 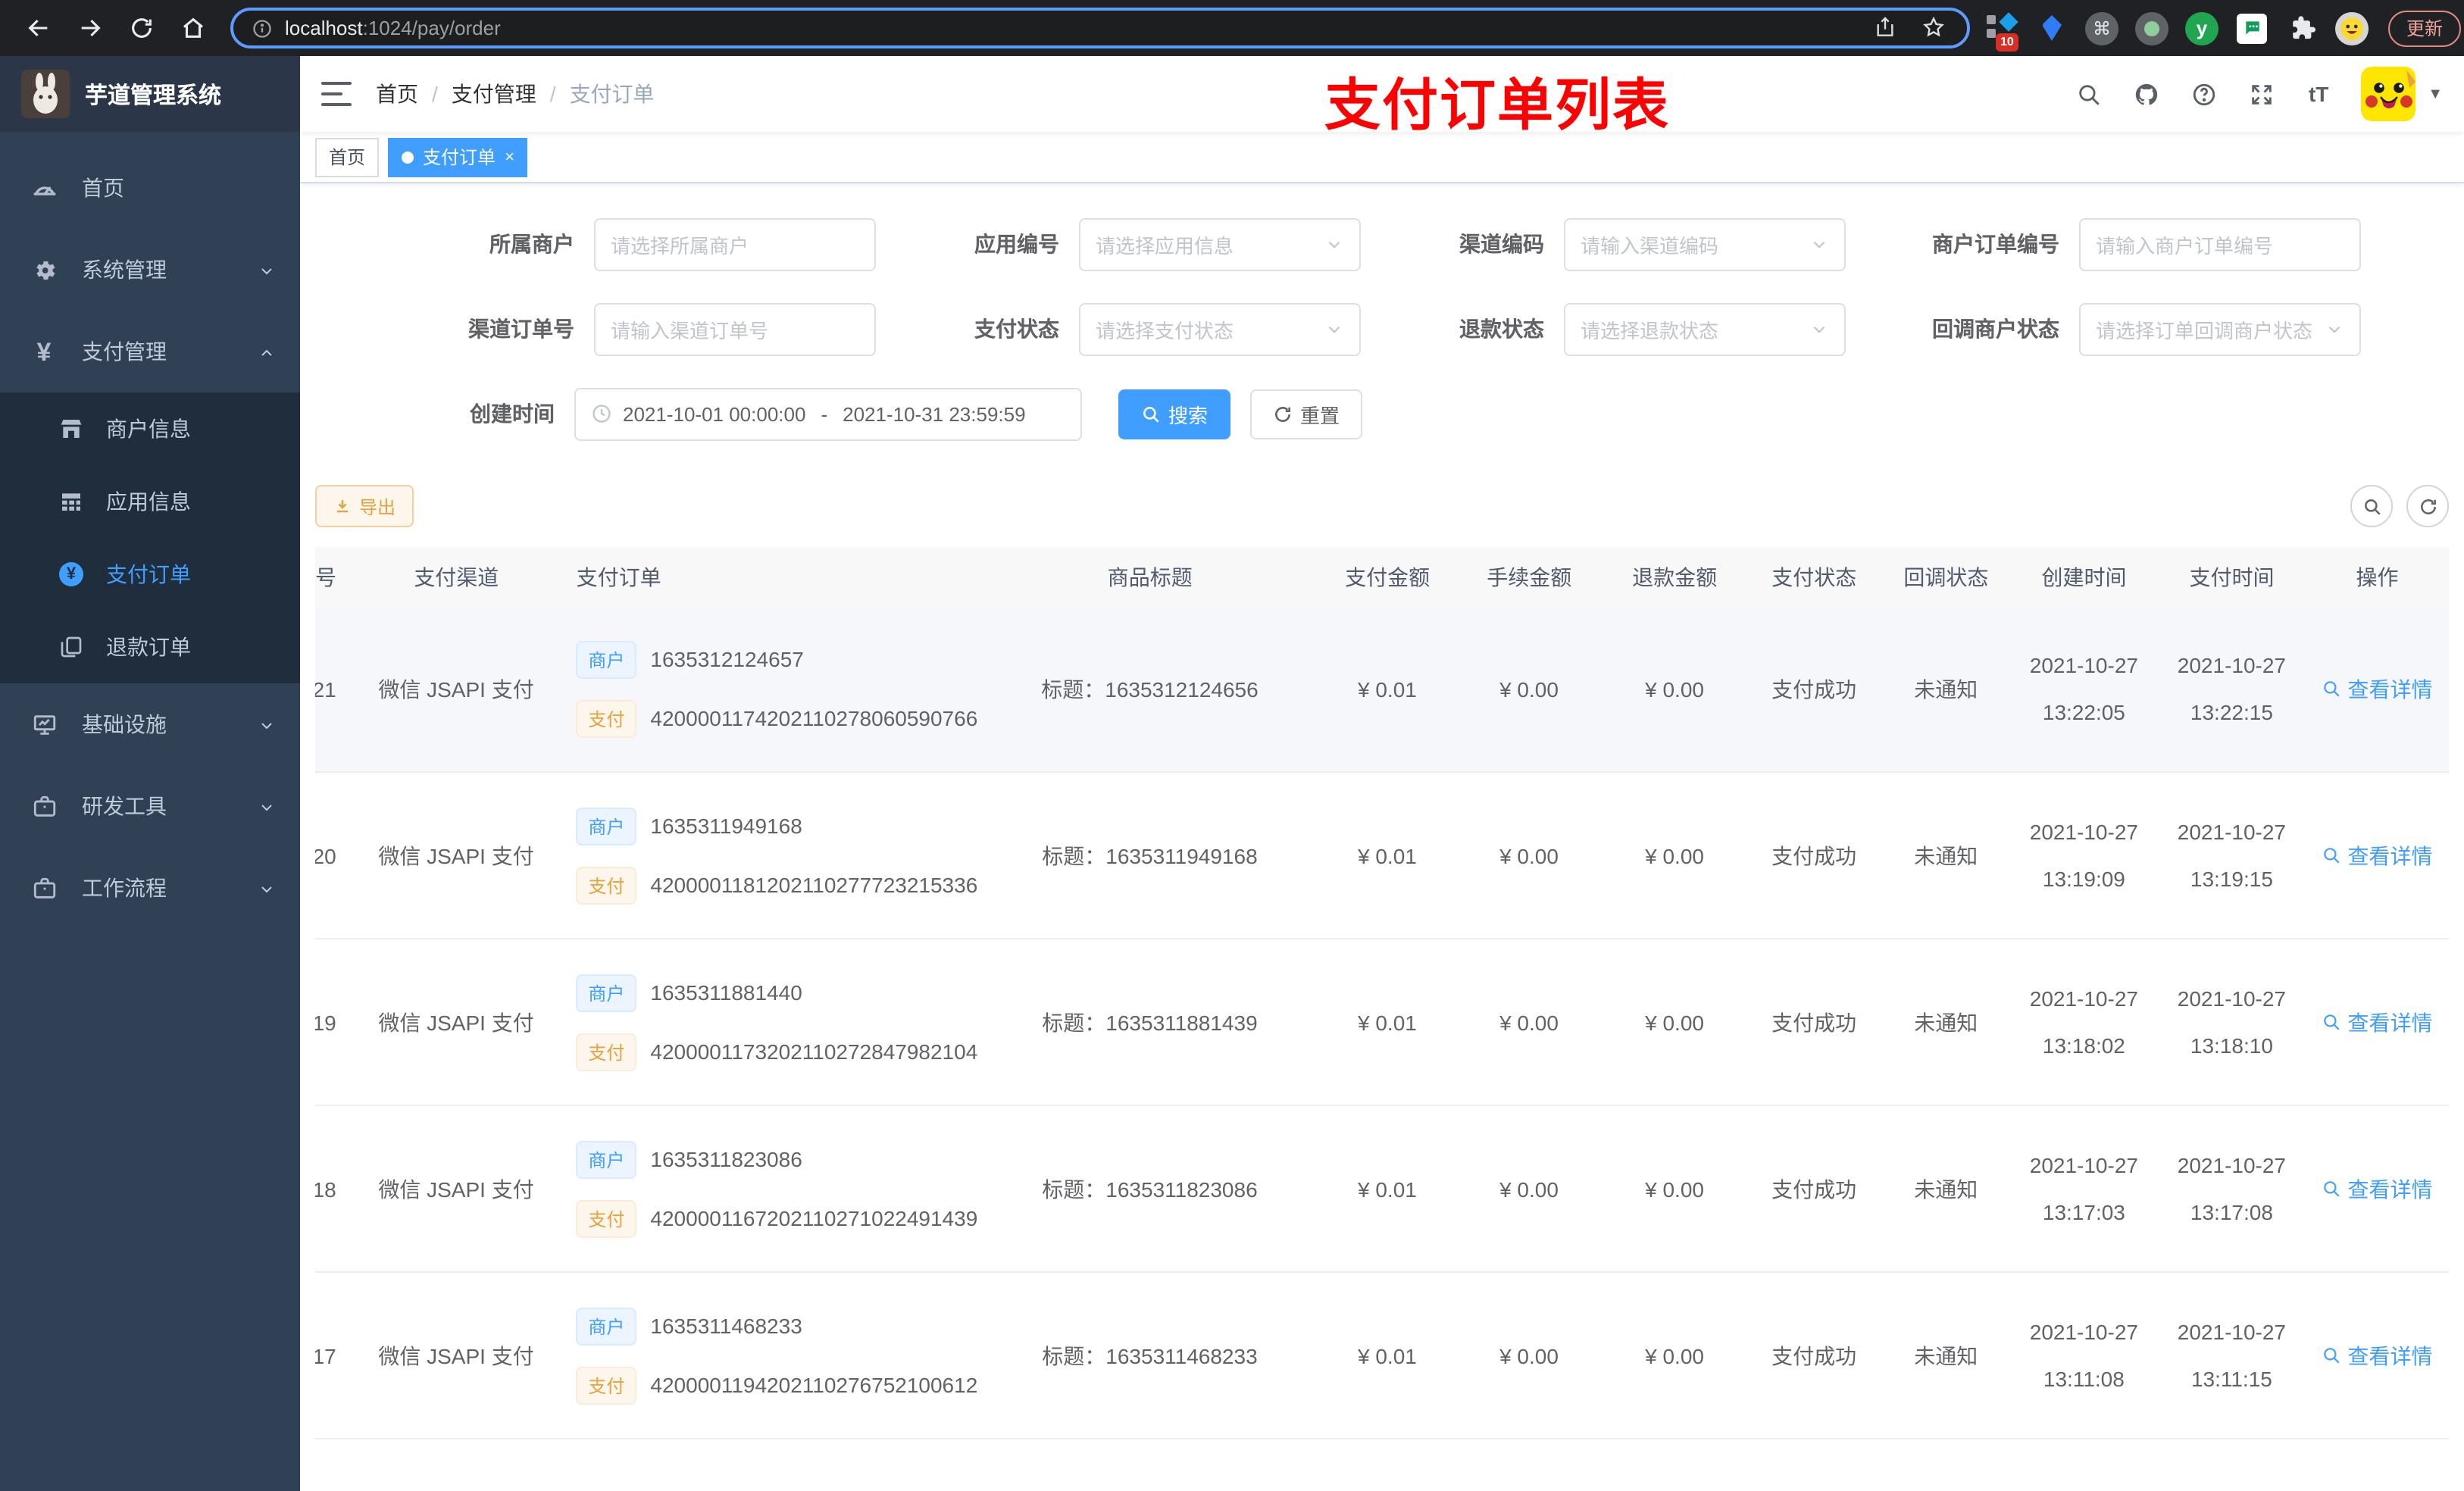 I want to click on filter-placeholder: 请选择退款状态, so click(x=1650, y=330).